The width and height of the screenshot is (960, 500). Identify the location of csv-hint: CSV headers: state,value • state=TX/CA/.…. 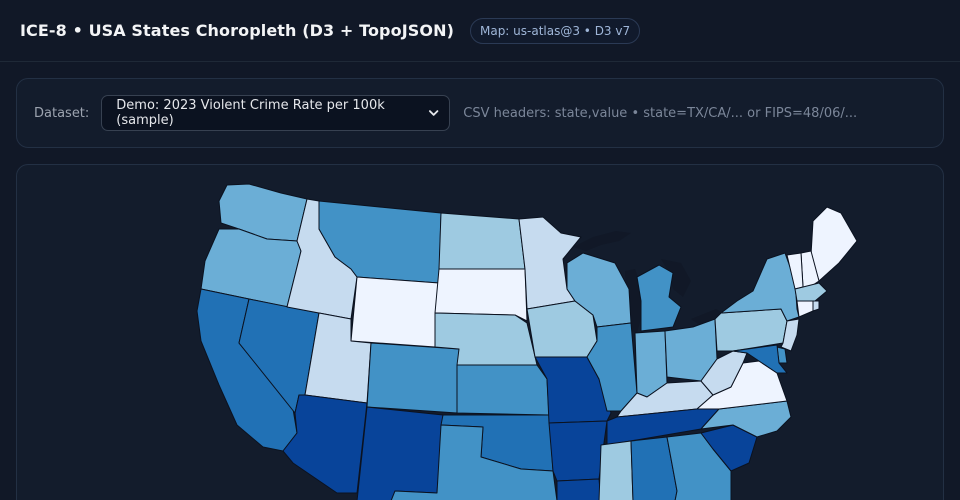
(660, 113).